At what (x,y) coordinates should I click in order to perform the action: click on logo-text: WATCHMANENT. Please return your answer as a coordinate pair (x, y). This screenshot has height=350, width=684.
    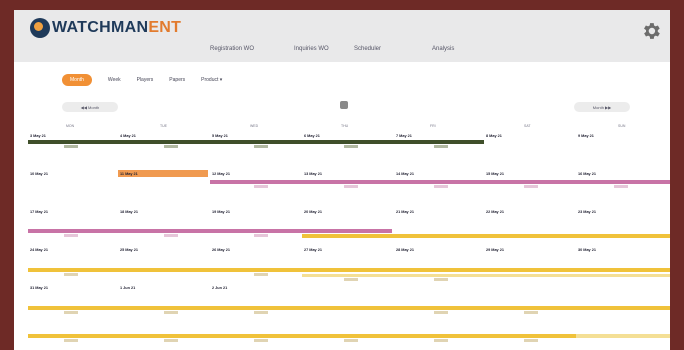
    Looking at the image, I should click on (116, 28).